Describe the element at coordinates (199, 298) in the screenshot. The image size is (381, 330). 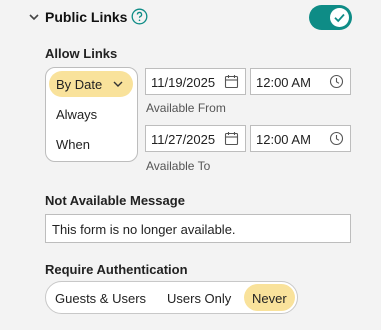
I see `auth-option-users-only: Users Only` at that location.